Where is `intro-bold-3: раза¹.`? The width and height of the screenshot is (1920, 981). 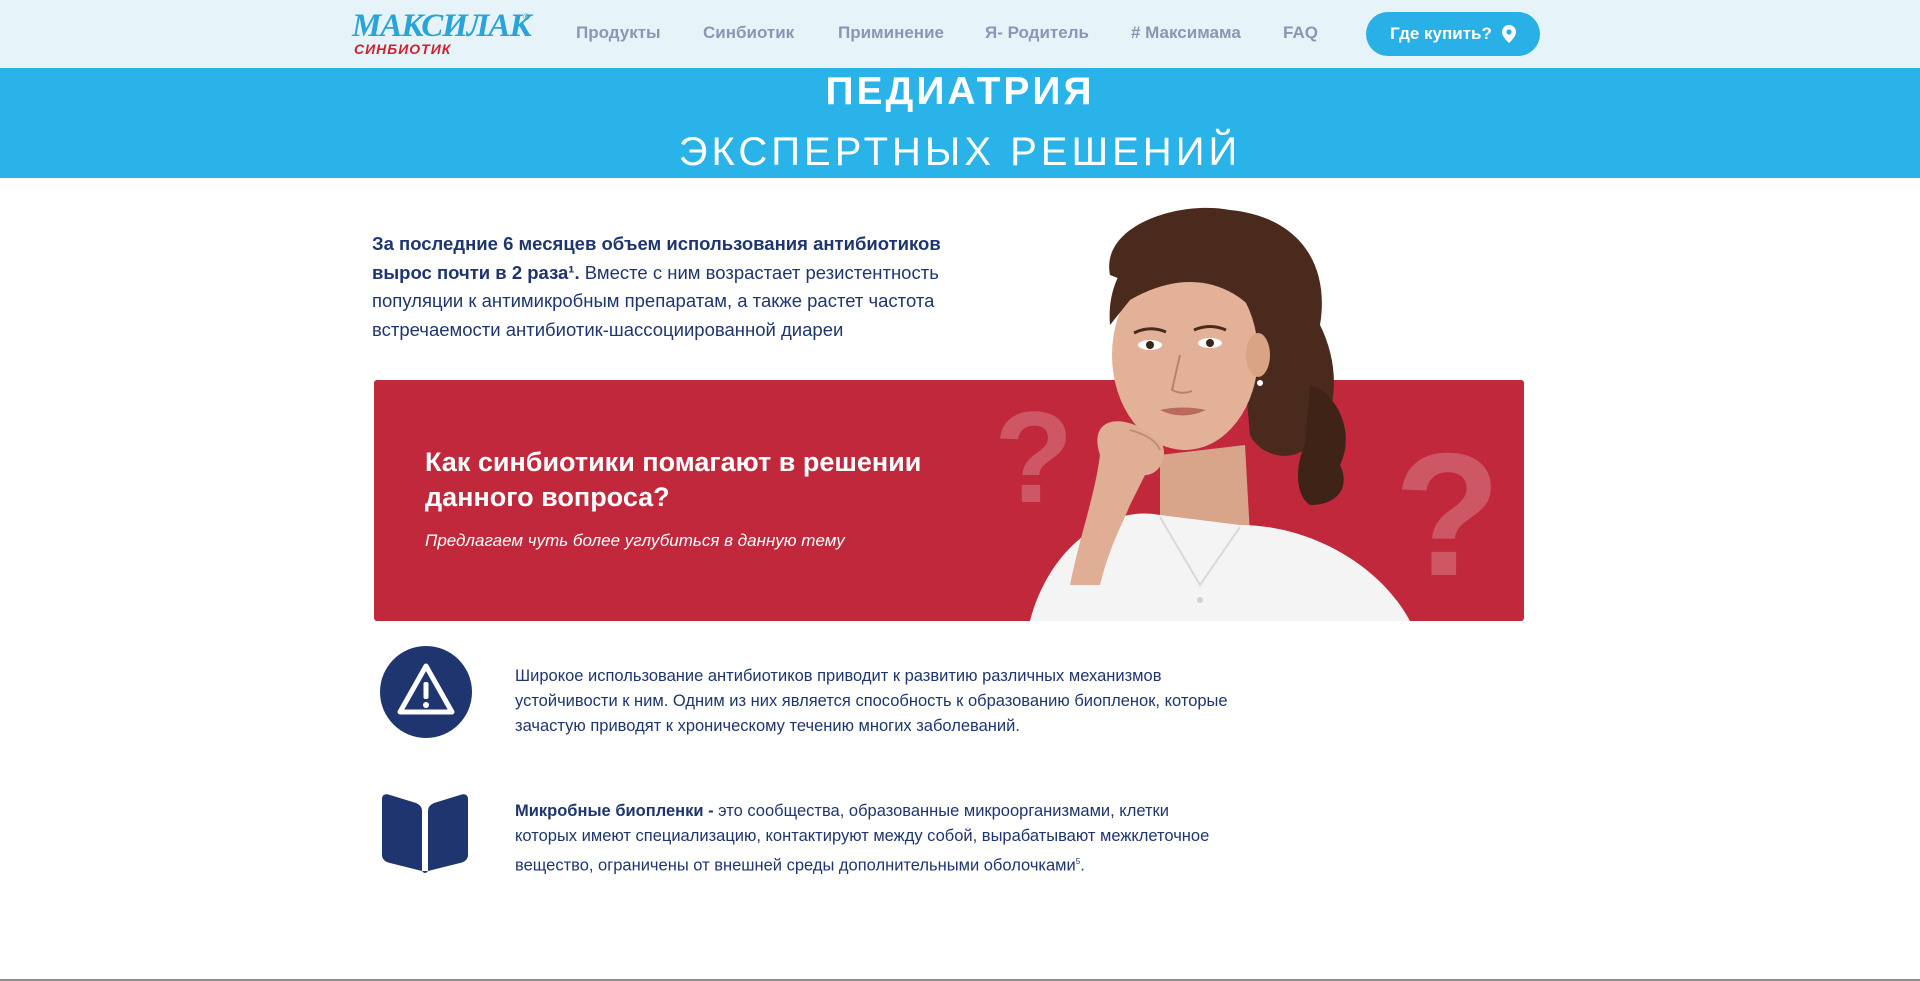 intro-bold-3: раза¹. is located at coordinates (551, 272).